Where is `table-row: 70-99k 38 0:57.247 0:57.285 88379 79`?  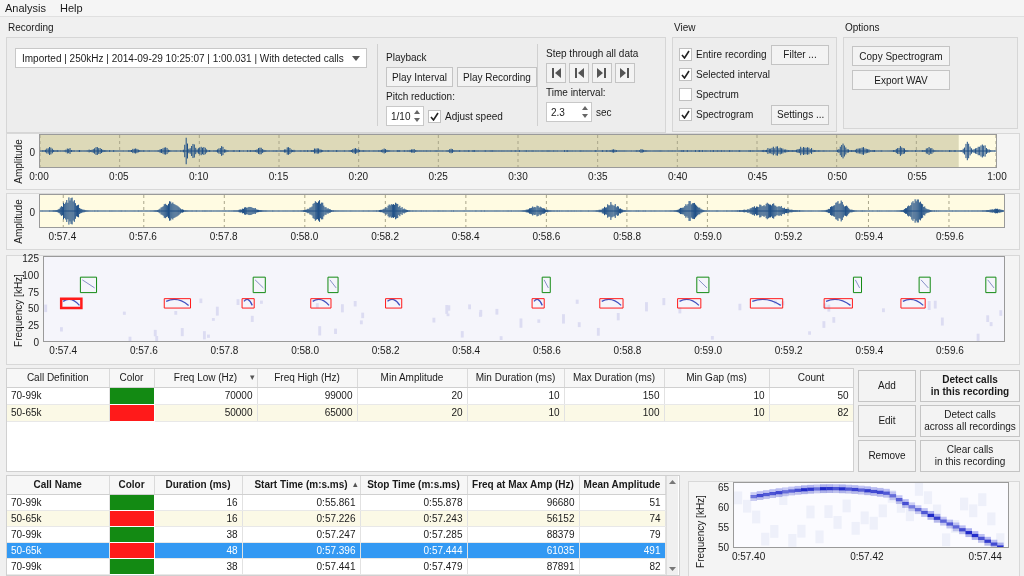 table-row: 70-99k 38 0:57.247 0:57.285 88379 79 is located at coordinates (336, 534).